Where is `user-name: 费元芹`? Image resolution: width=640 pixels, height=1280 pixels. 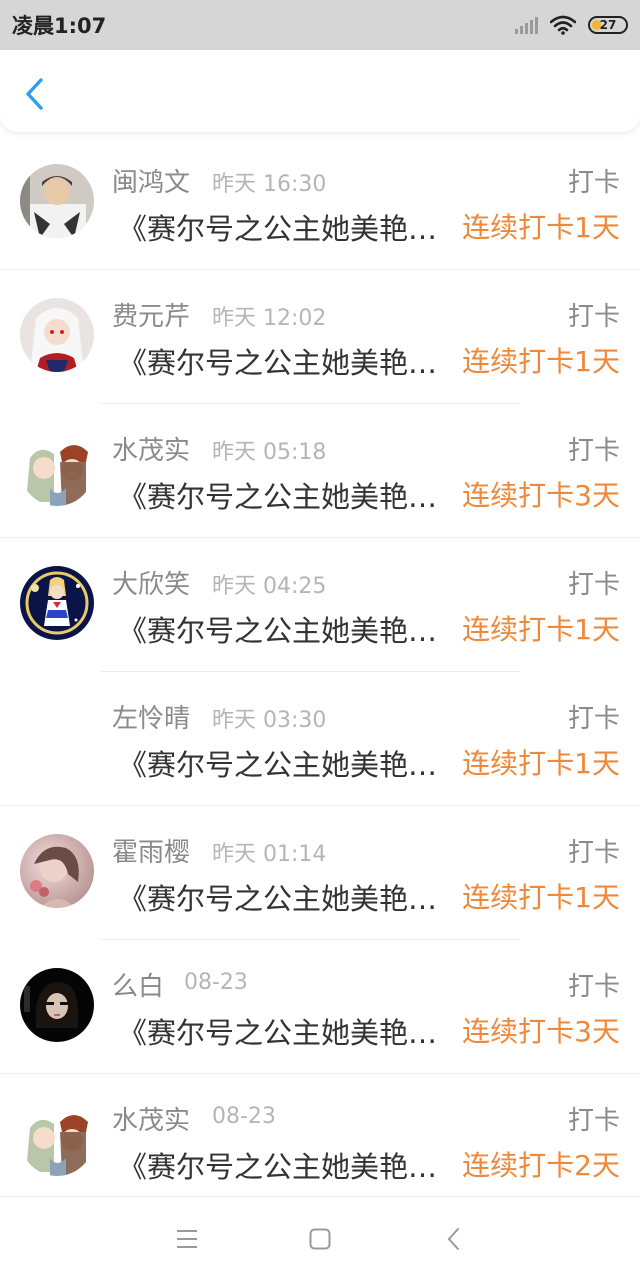 user-name: 费元芹 is located at coordinates (151, 317).